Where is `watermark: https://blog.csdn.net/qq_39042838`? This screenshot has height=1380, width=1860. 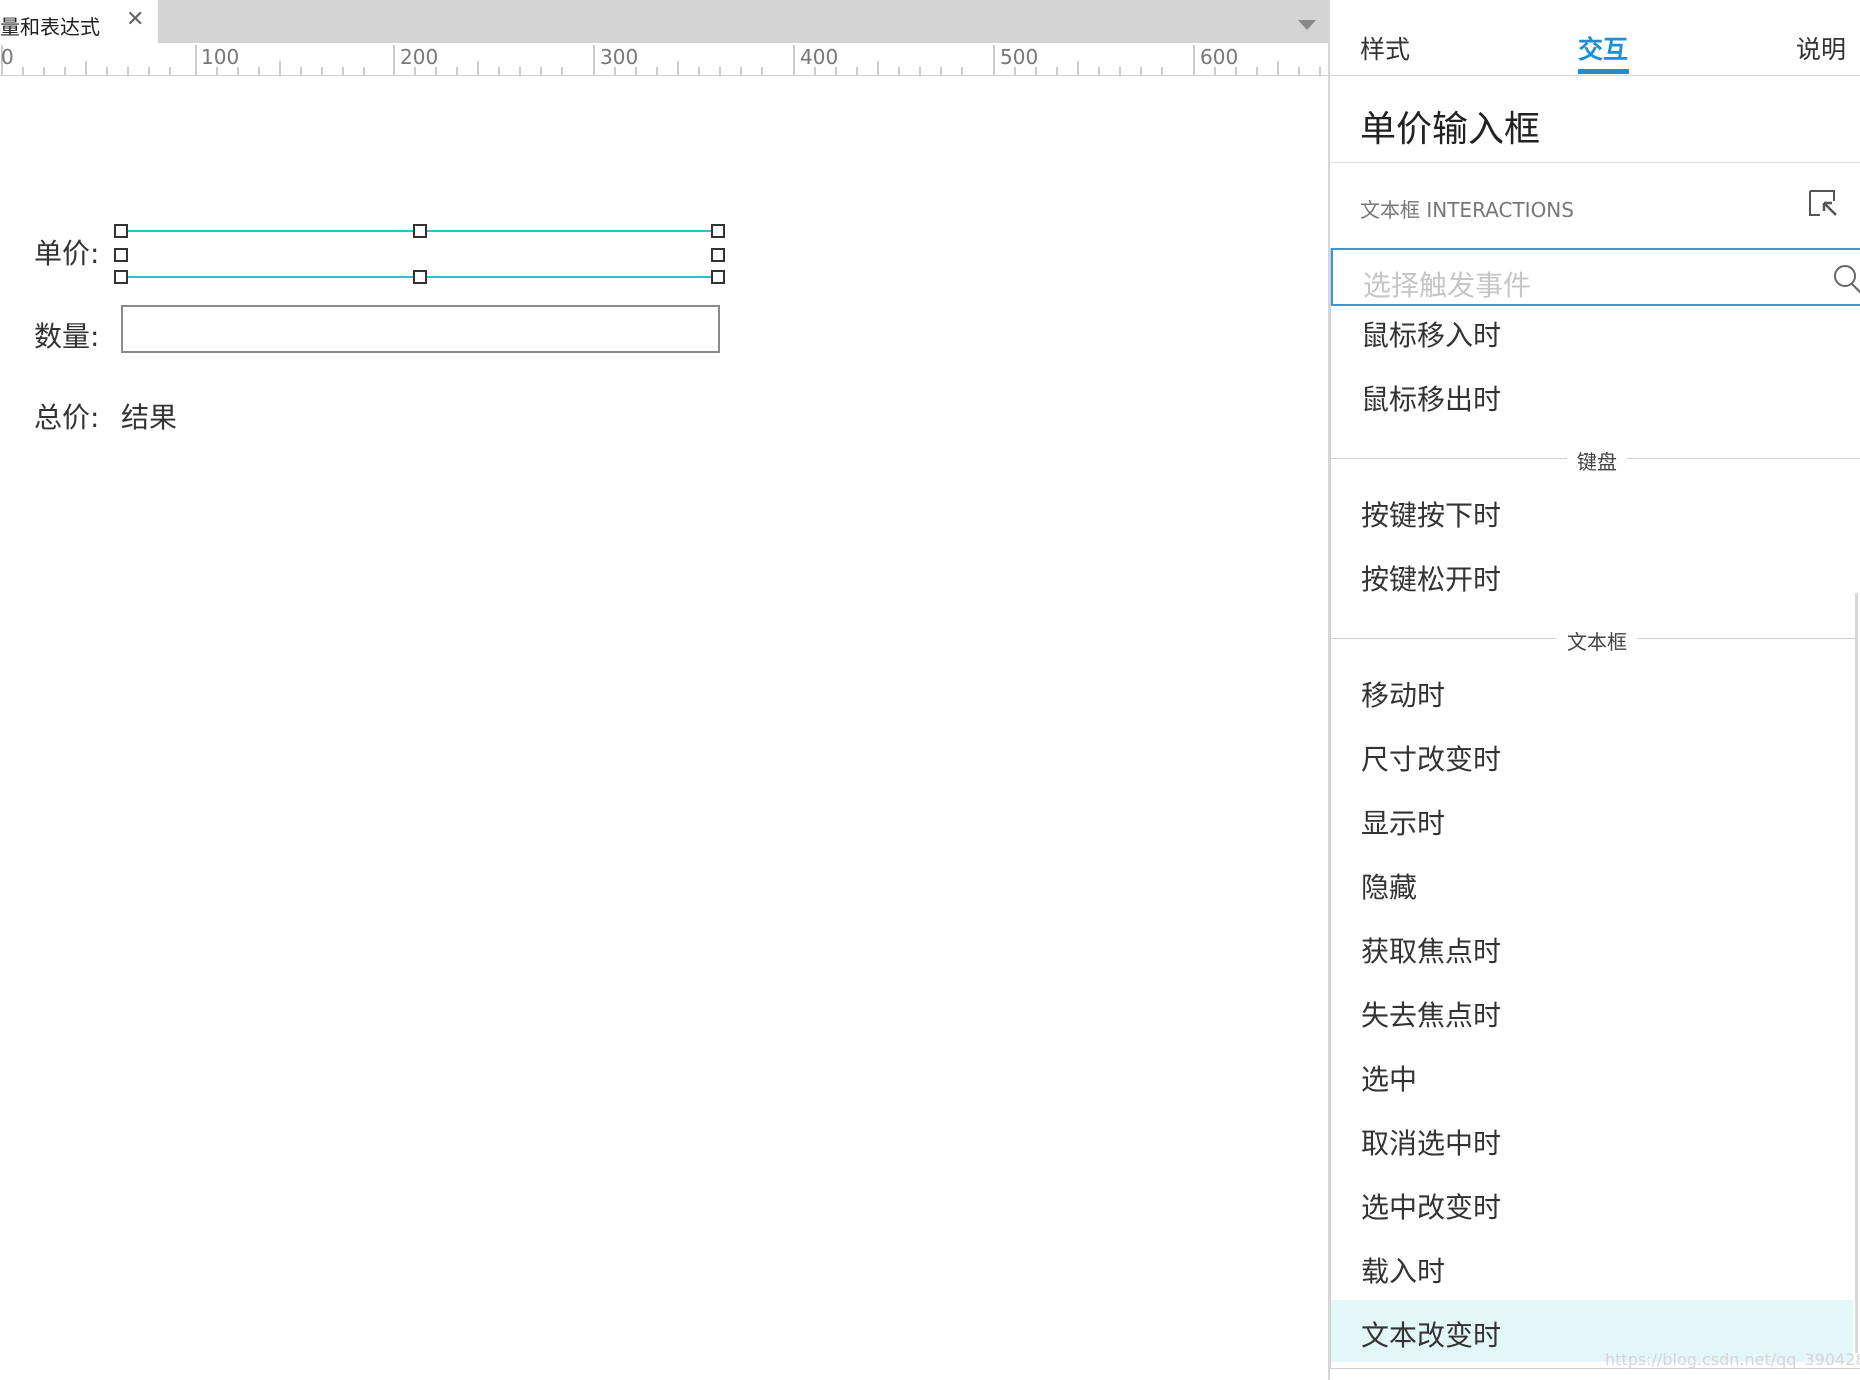 watermark: https://blog.csdn.net/qq_39042838 is located at coordinates (1732, 1359).